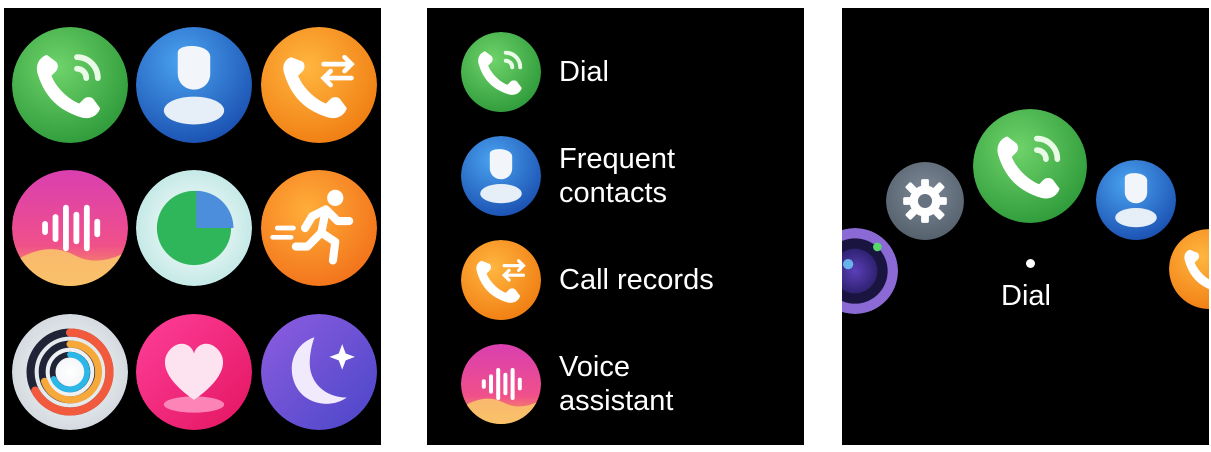 The image size is (1211, 452). Describe the element at coordinates (319, 372) in the screenshot. I see `sleep-icon` at that location.